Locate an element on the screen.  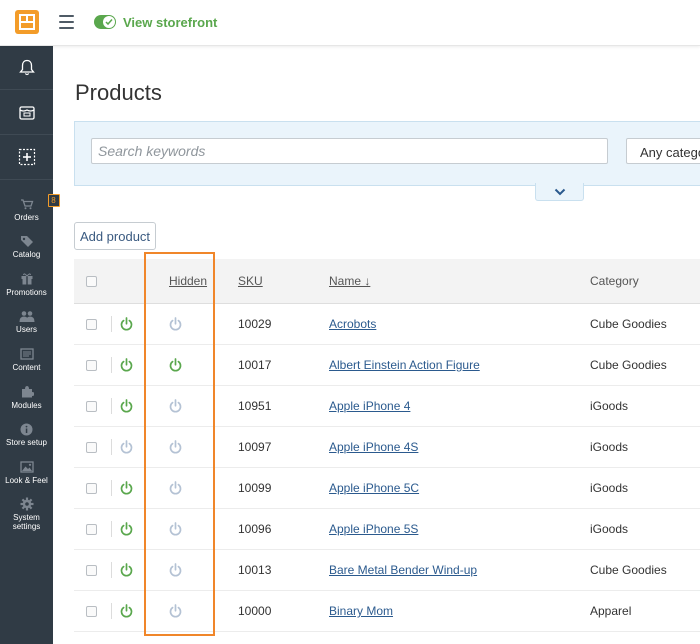
search-input is located at coordinates (349, 151).